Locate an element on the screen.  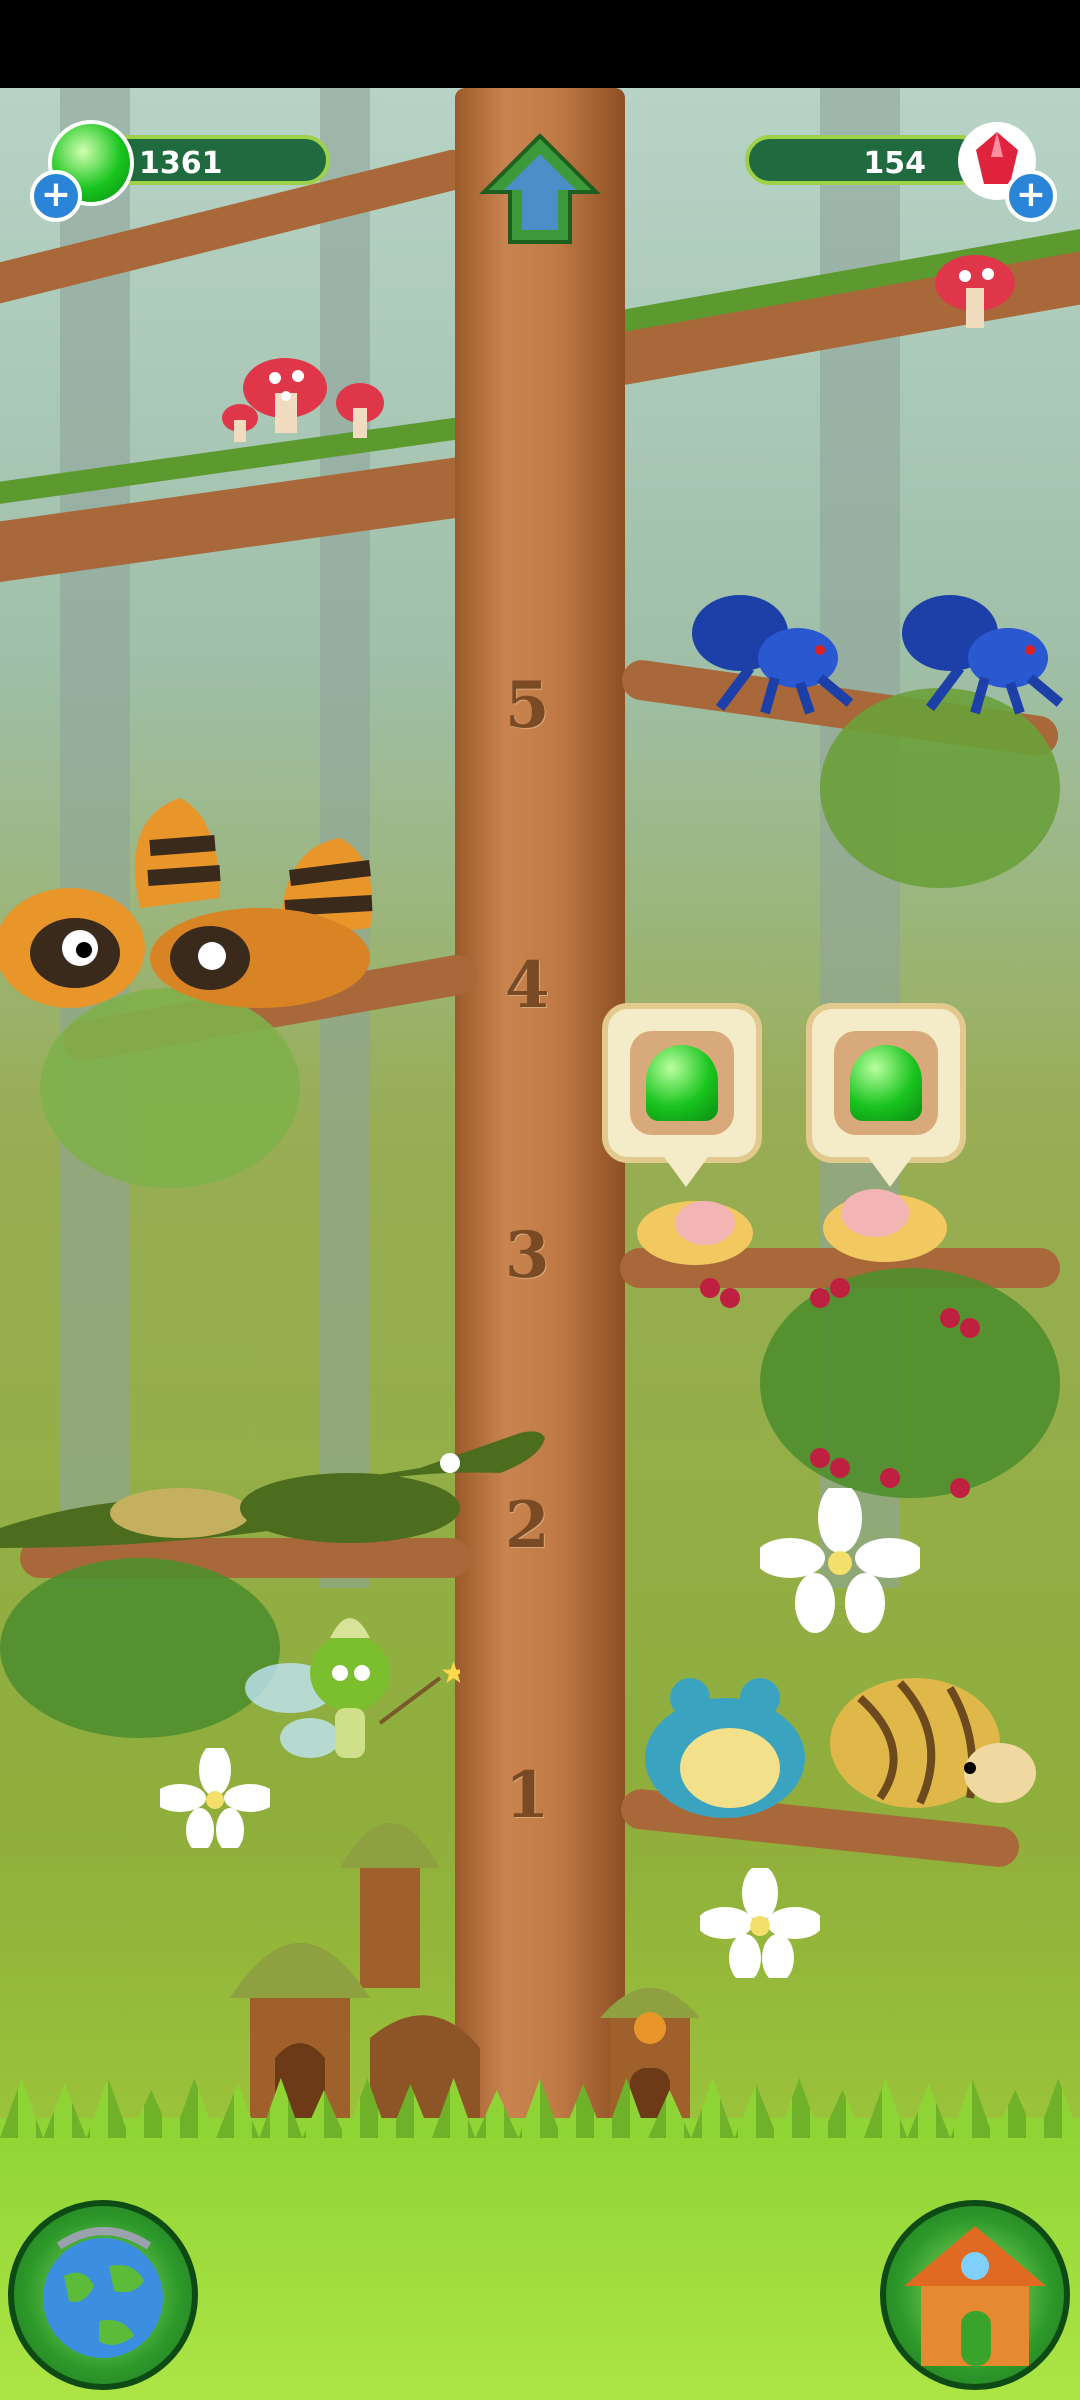
jelly-count: 1361 is located at coordinates (181, 163).